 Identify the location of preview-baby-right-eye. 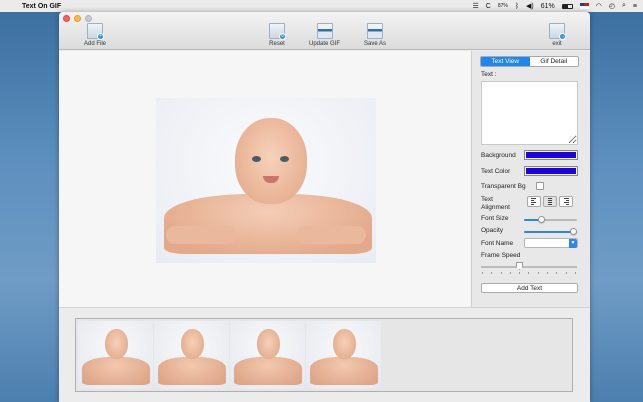
(284, 159).